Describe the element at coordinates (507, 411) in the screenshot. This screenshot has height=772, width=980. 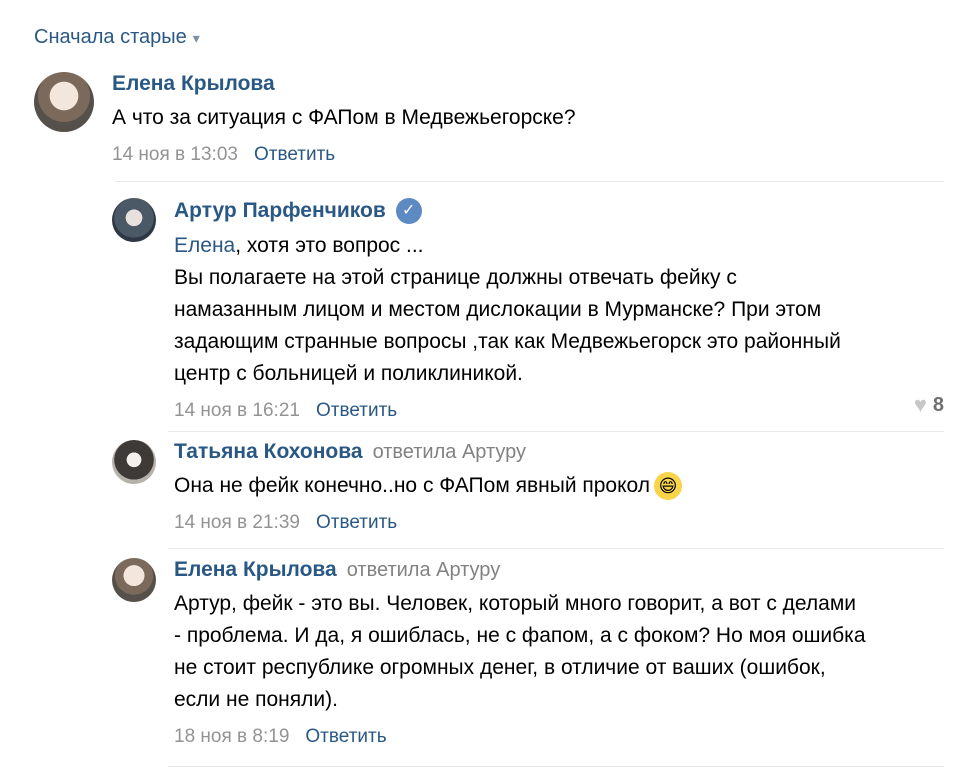
I see `comment-meta: 14 ноя в 16:21 Ответить` at that location.